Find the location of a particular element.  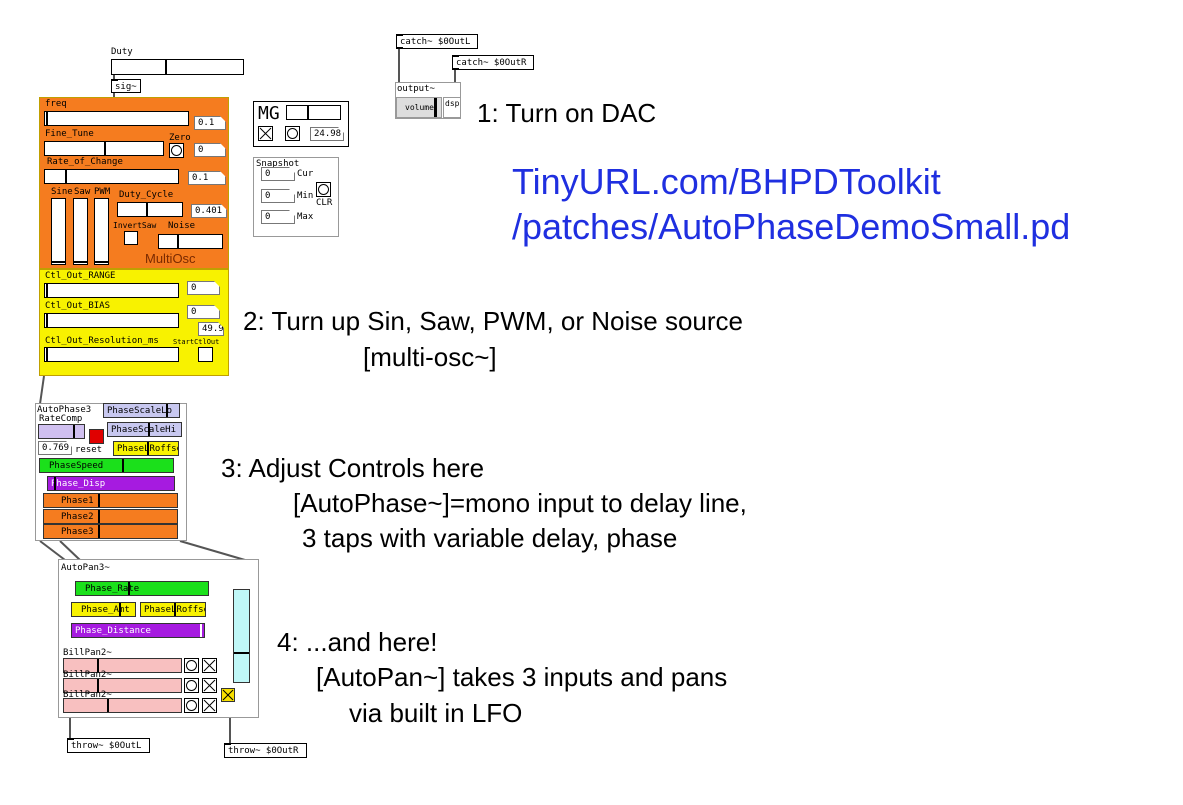

billpan3-toggle is located at coordinates (209, 705).